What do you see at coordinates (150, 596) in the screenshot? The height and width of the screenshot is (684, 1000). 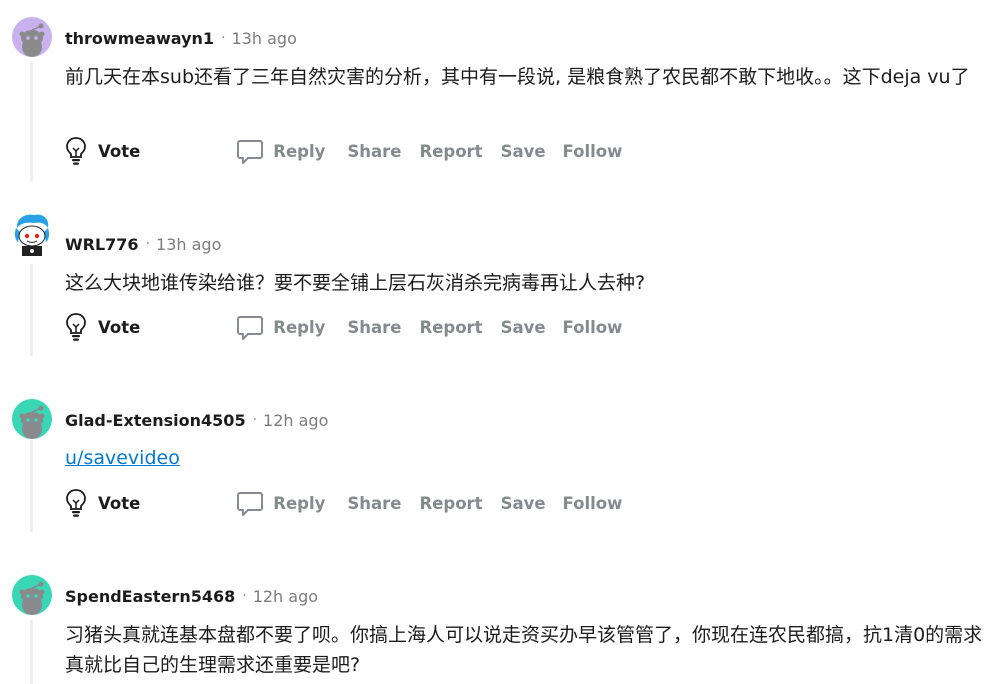 I see `username: SpendEastern5468` at bounding box center [150, 596].